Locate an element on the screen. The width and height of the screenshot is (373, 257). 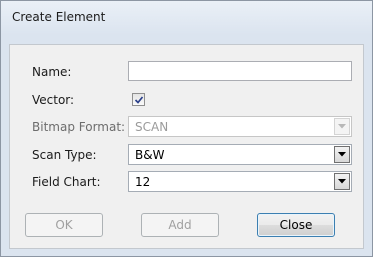
bitmap-format-select: SCAN is located at coordinates (240, 126).